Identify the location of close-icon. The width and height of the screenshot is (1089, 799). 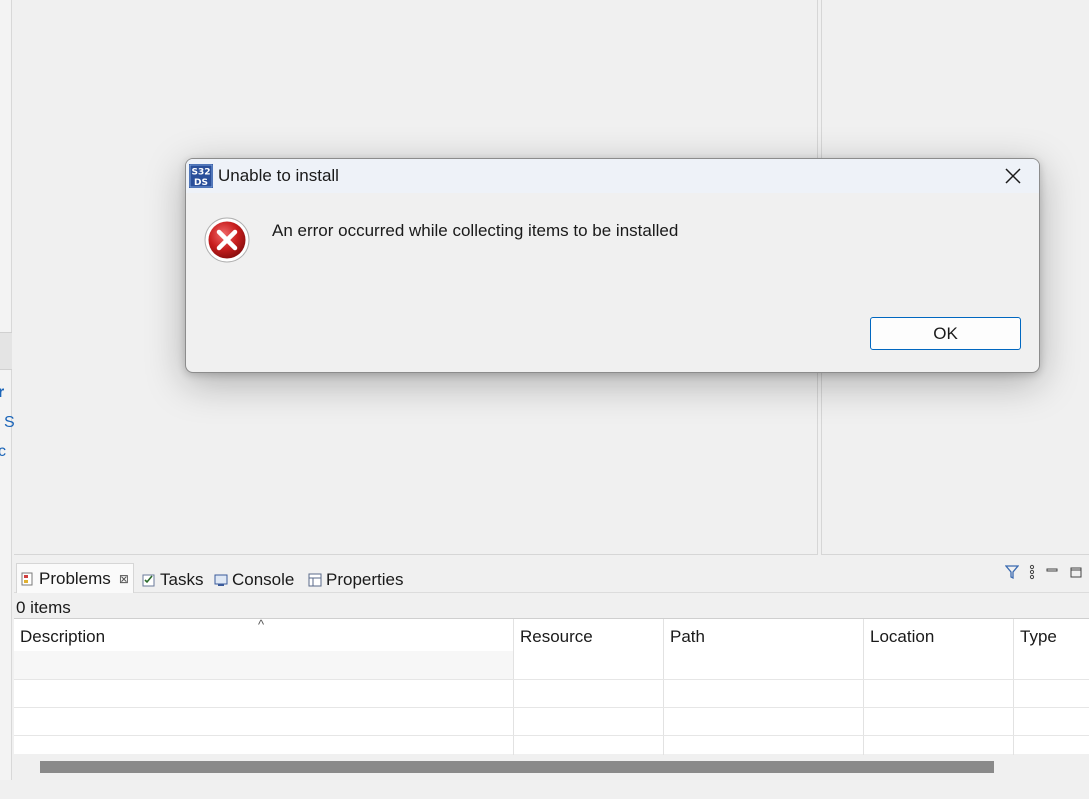
(1013, 176).